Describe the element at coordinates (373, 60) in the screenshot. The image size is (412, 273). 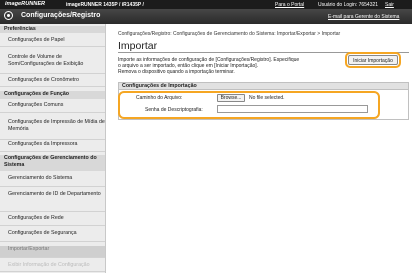
I see `start-import-button: Iniciar Importação` at that location.